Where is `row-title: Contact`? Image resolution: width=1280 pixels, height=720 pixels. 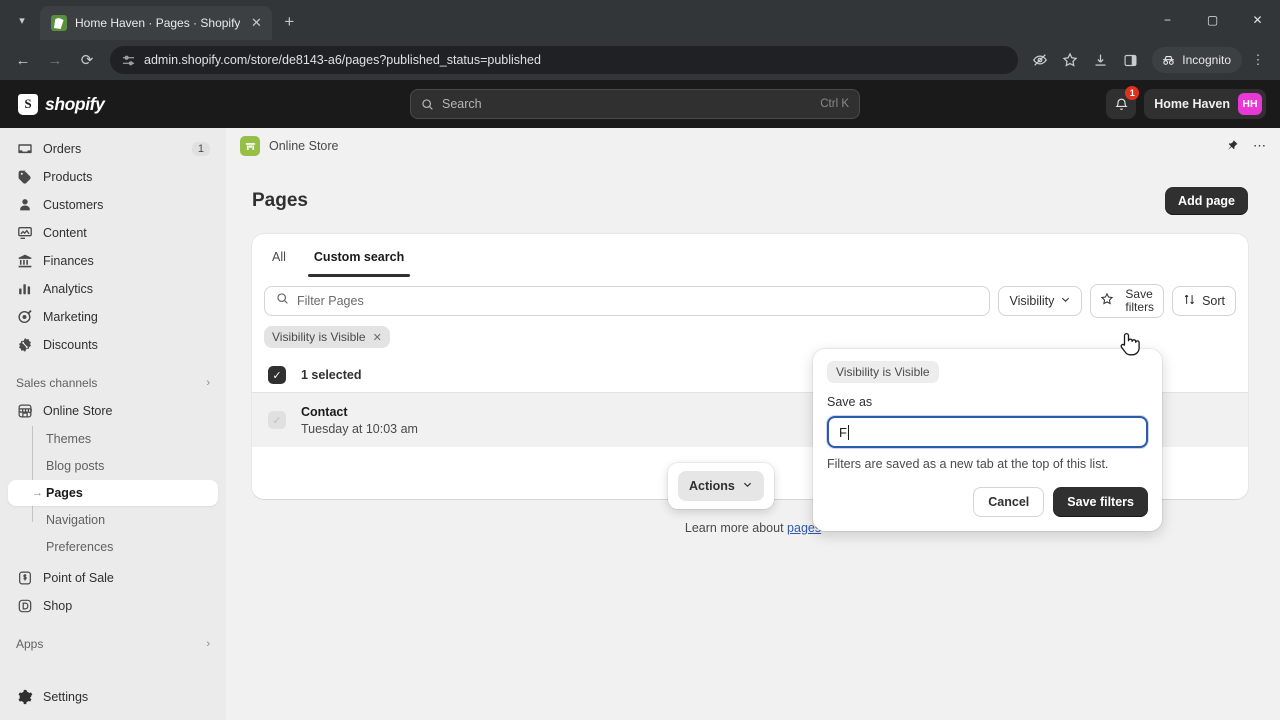 row-title: Contact is located at coordinates (324, 411).